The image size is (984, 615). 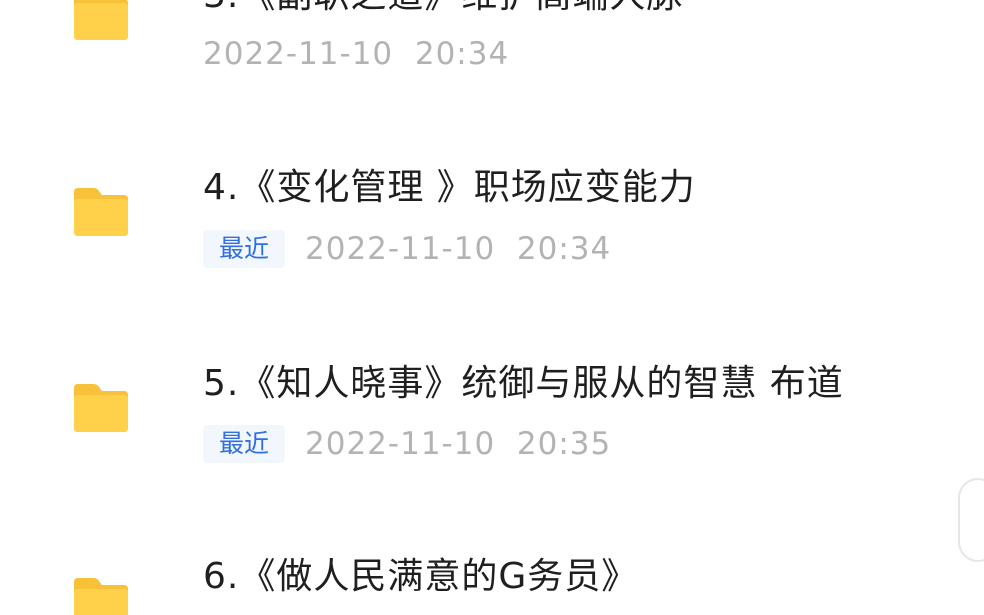 What do you see at coordinates (523, 383) in the screenshot?
I see `file-name: 5.《知人晓事》统御与服从的智慧 布道` at bounding box center [523, 383].